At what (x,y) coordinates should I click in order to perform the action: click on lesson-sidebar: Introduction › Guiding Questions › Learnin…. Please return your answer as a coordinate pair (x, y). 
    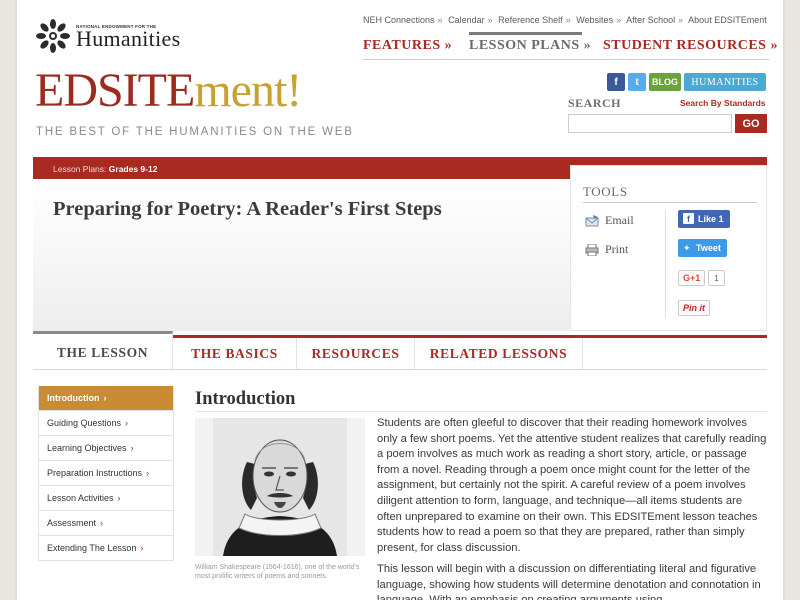
    Looking at the image, I should click on (106, 473).